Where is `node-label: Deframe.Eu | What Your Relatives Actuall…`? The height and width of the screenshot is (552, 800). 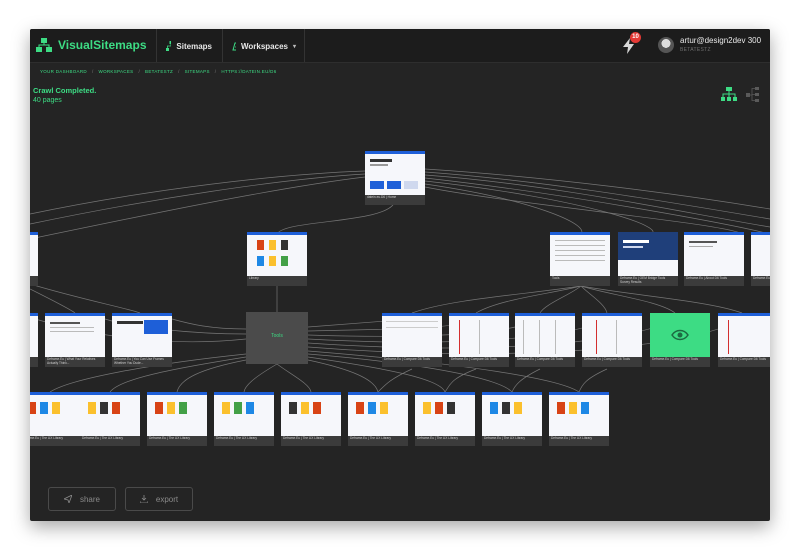 node-label: Deframe.Eu | What Your Relatives Actuall… is located at coordinates (75, 362).